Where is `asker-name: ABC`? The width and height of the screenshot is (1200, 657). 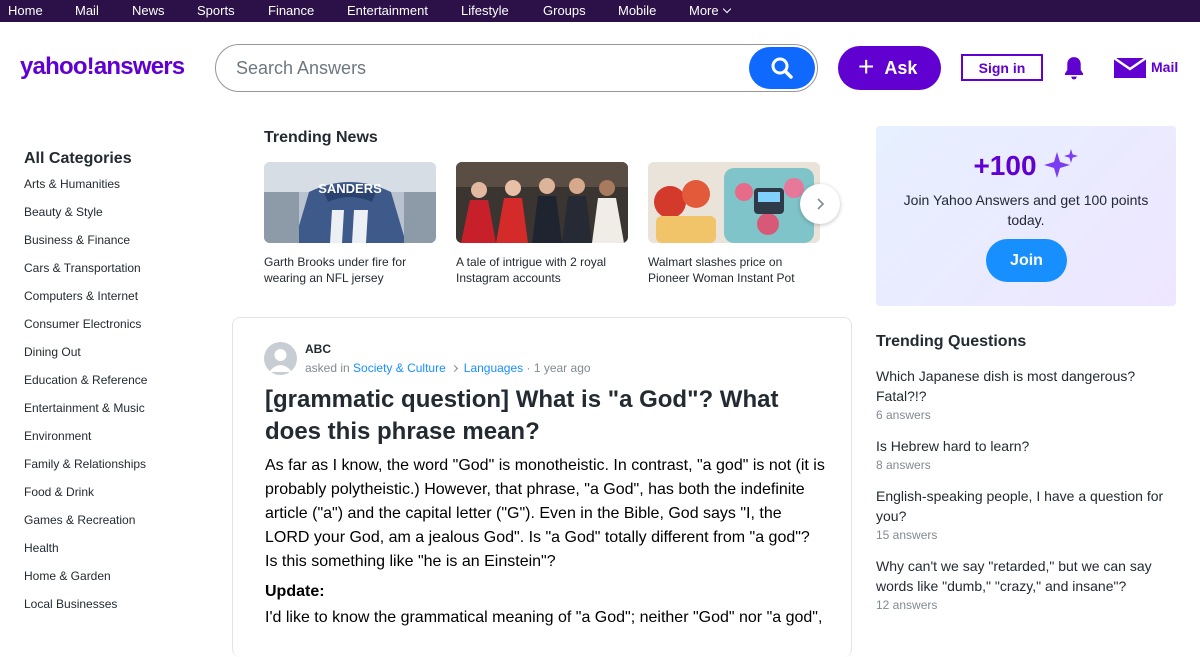
asker-name: ABC is located at coordinates (318, 349).